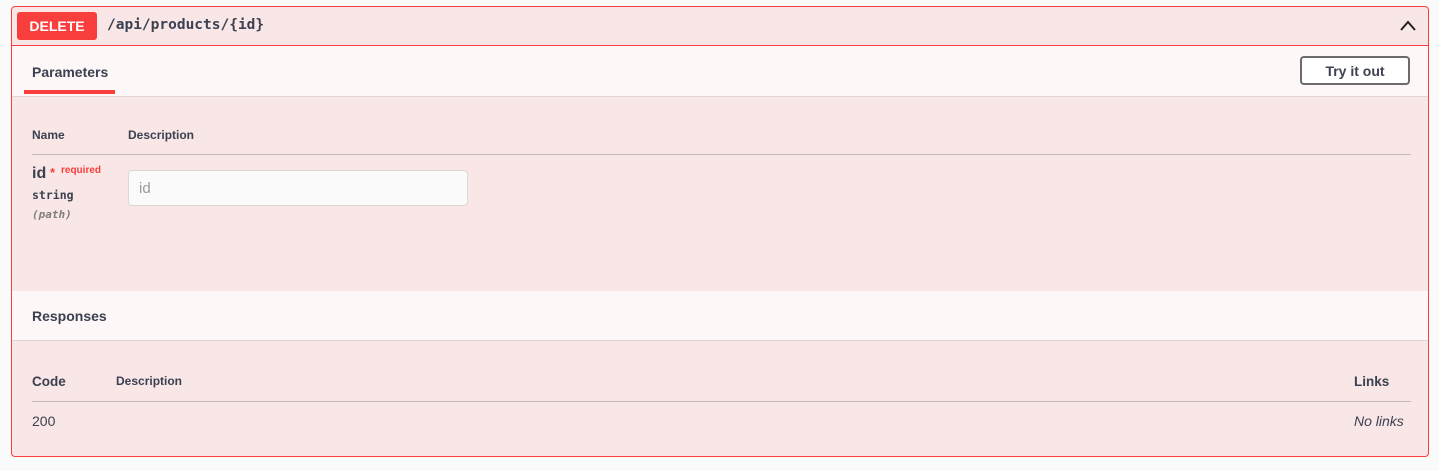 The height and width of the screenshot is (471, 1439). I want to click on column-header-links: Links, so click(1372, 381).